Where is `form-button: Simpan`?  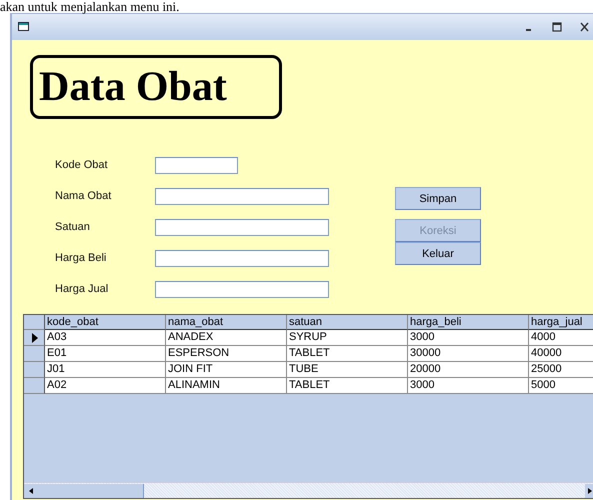 form-button: Simpan is located at coordinates (438, 198).